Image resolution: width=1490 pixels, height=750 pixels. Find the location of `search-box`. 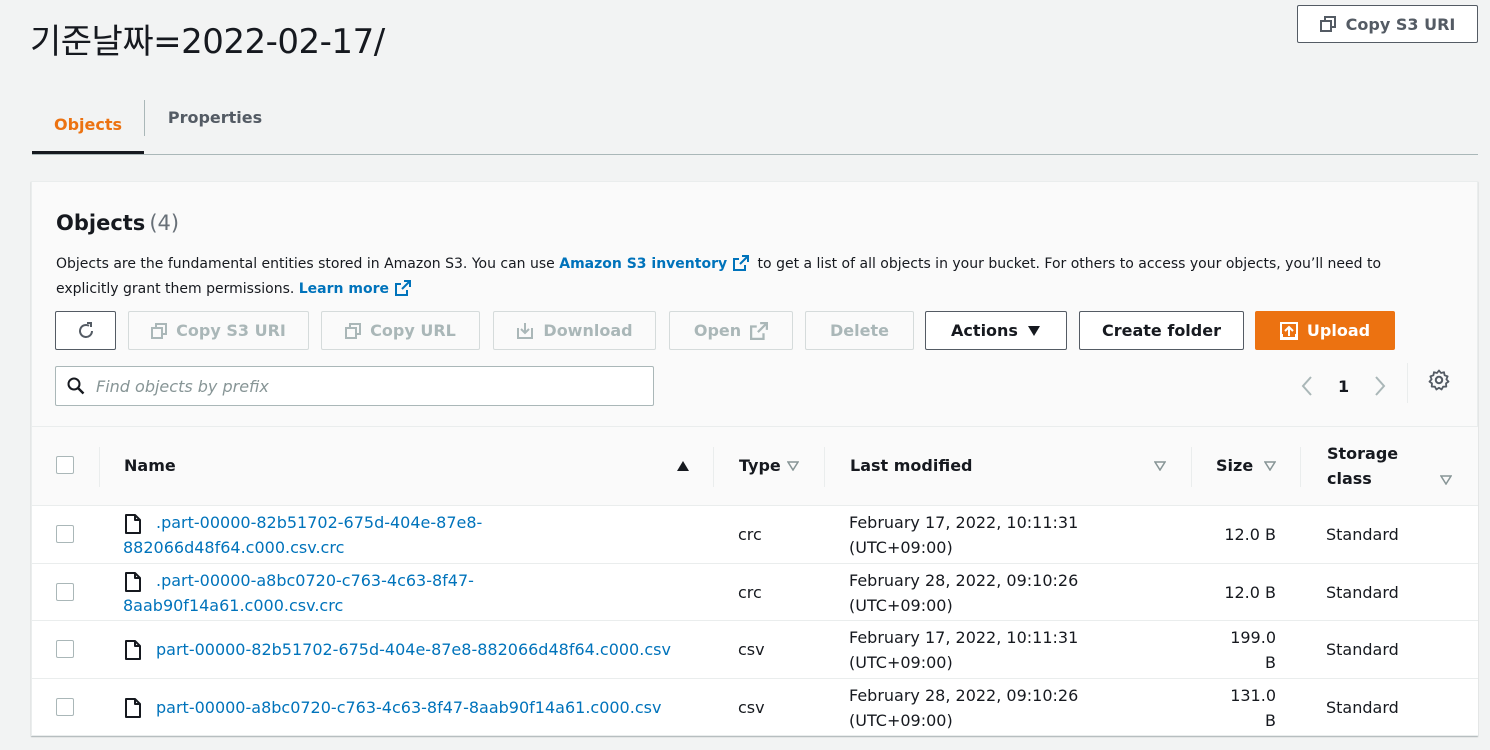

search-box is located at coordinates (354, 386).